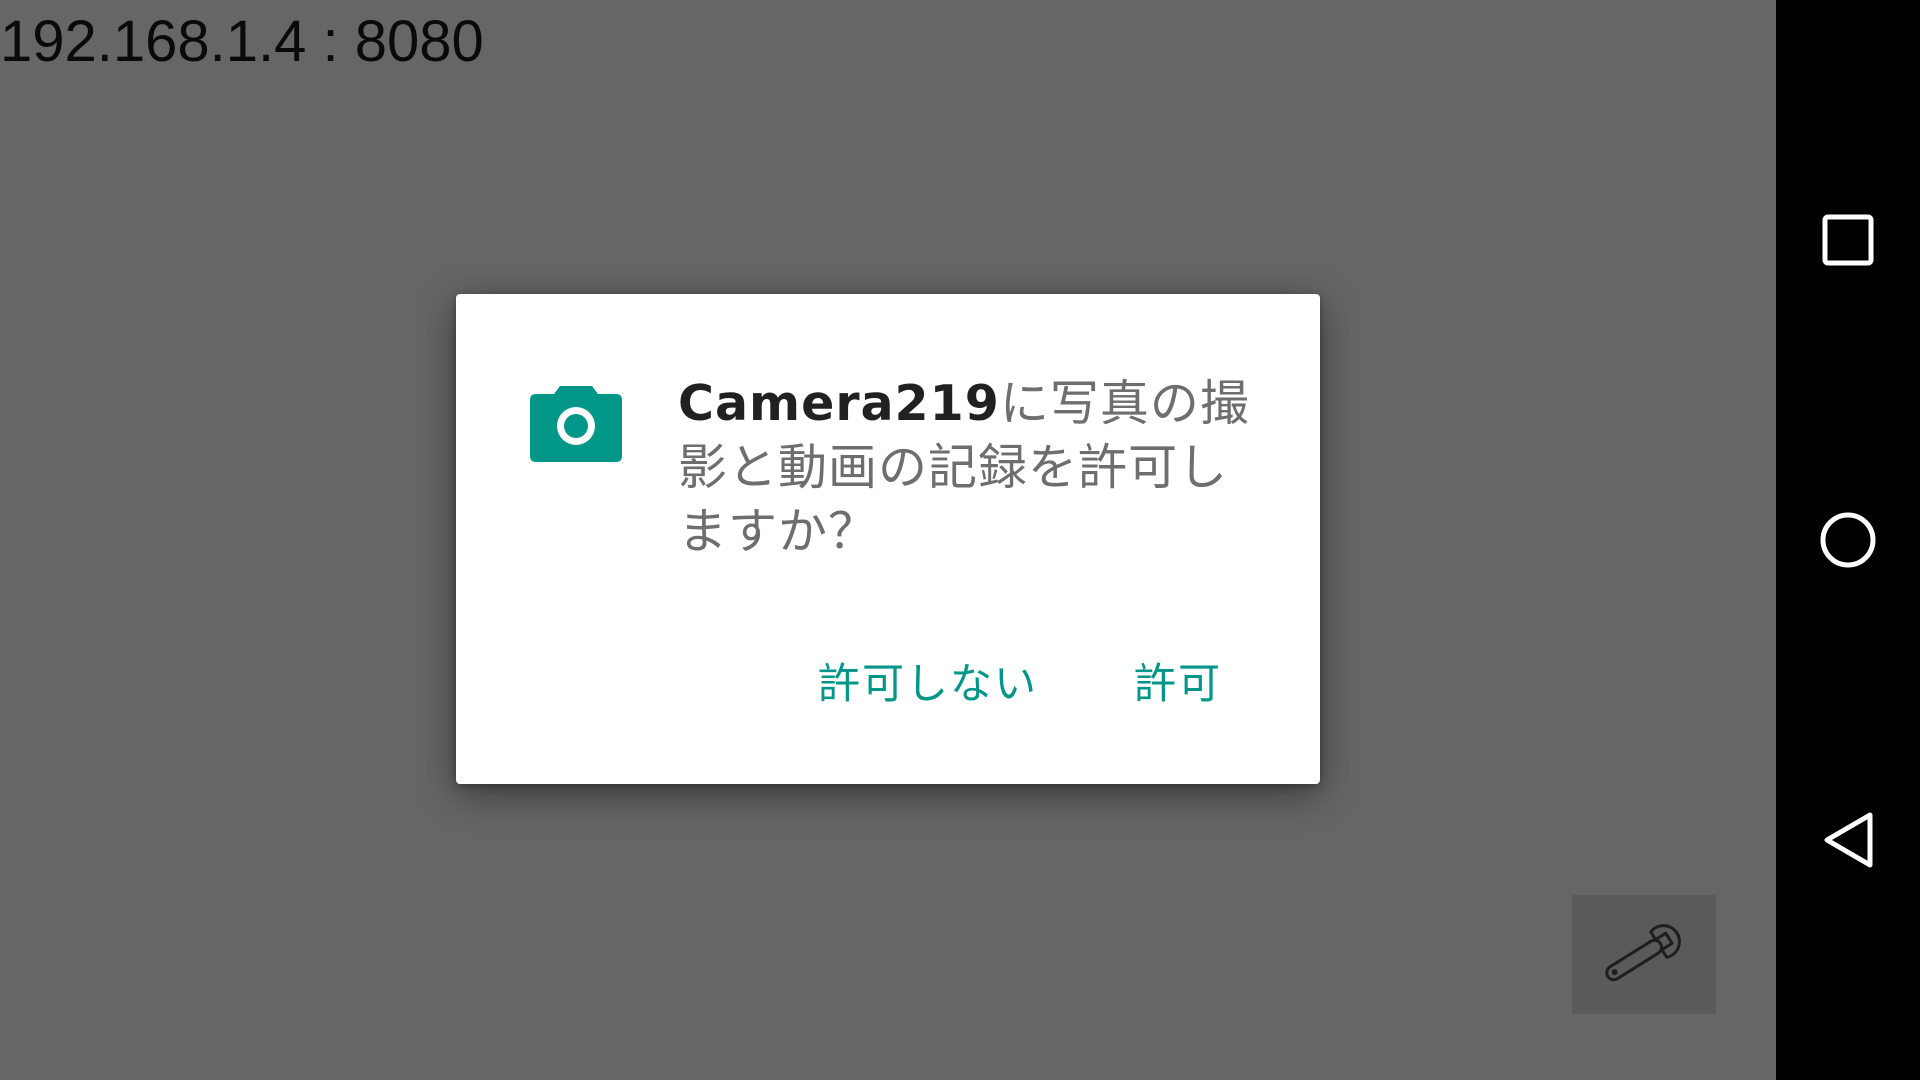  What do you see at coordinates (576, 424) in the screenshot?
I see `camera-icon` at bounding box center [576, 424].